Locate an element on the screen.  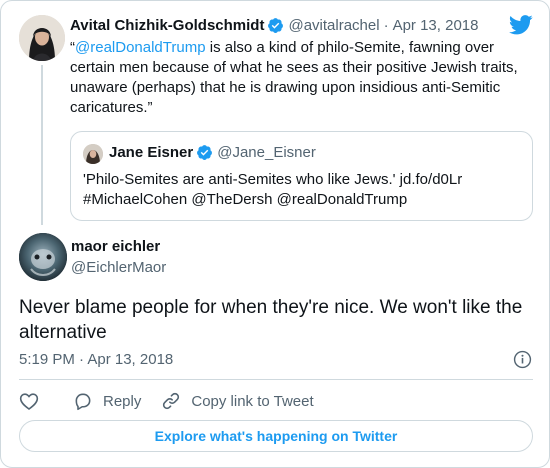
reply-button: Reply is located at coordinates (107, 401).